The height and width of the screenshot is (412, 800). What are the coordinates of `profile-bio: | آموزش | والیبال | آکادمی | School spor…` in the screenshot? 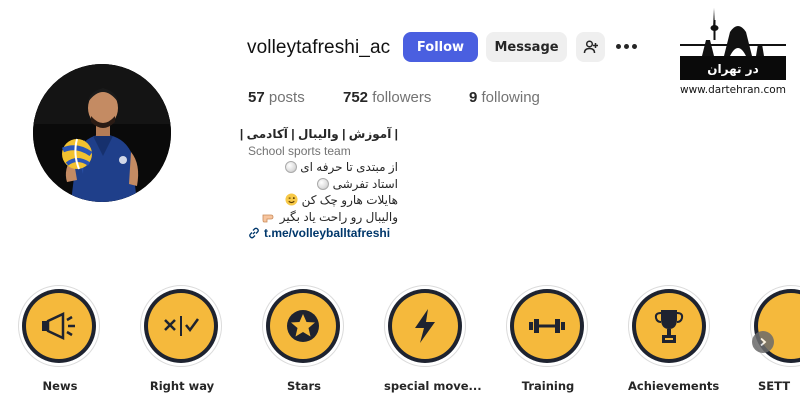 It's located at (318, 184).